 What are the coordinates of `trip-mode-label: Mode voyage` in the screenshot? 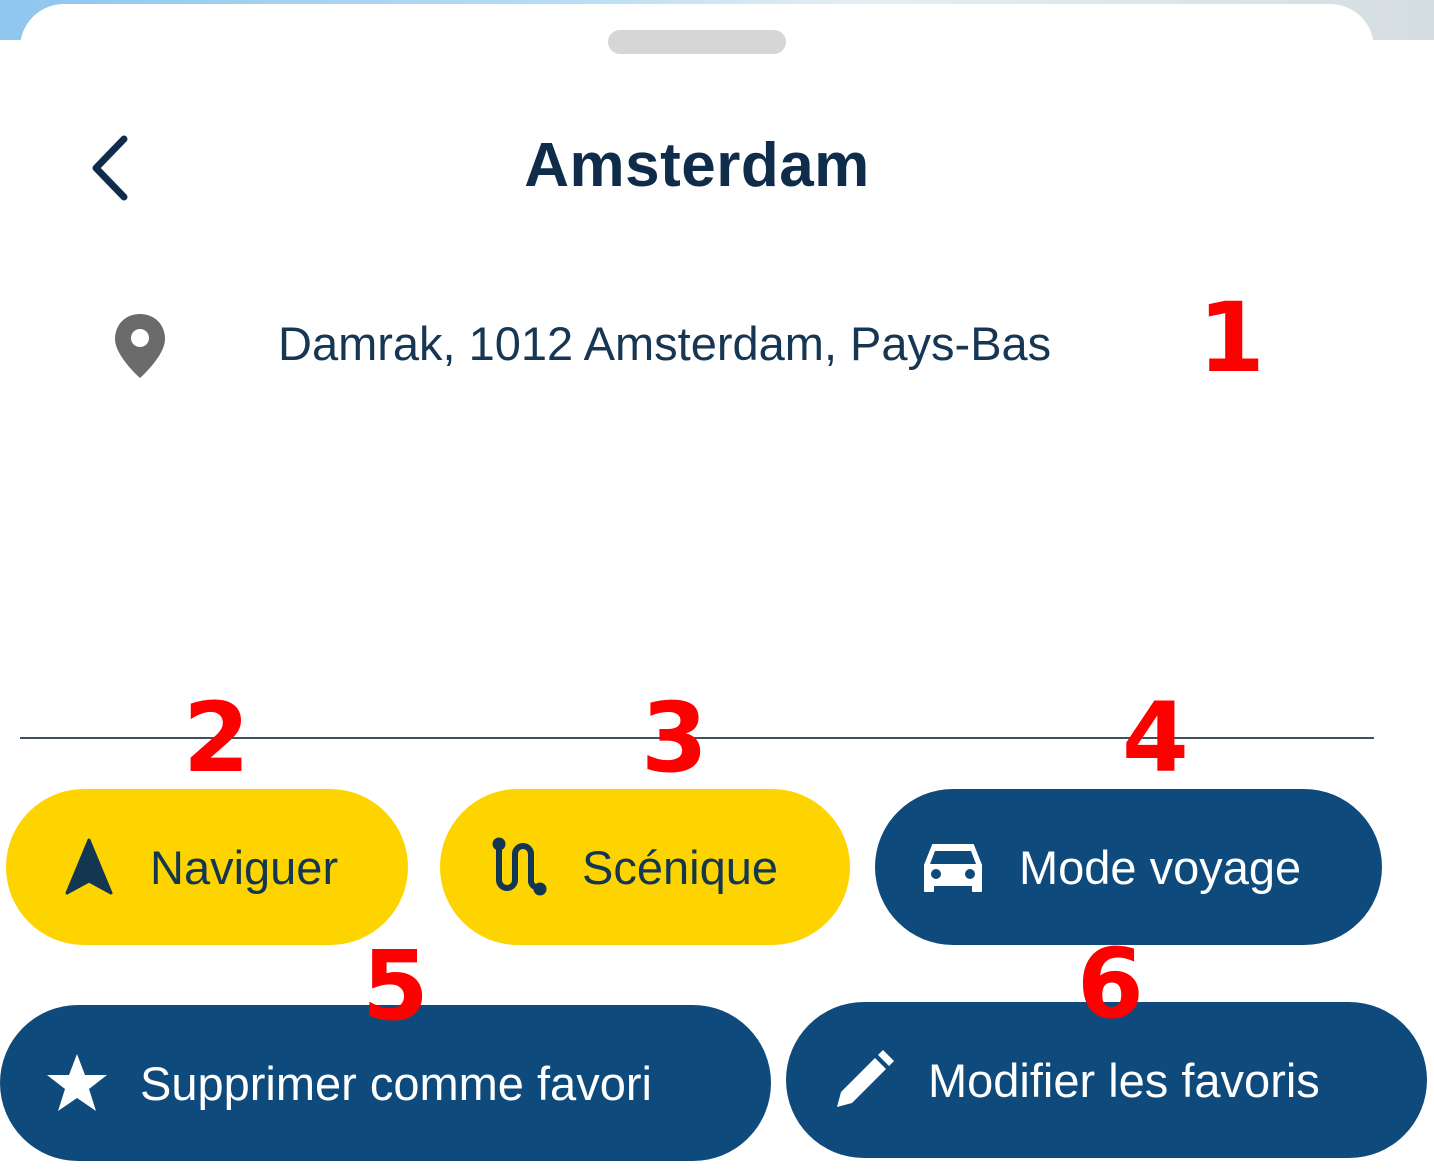 It's located at (1160, 867).